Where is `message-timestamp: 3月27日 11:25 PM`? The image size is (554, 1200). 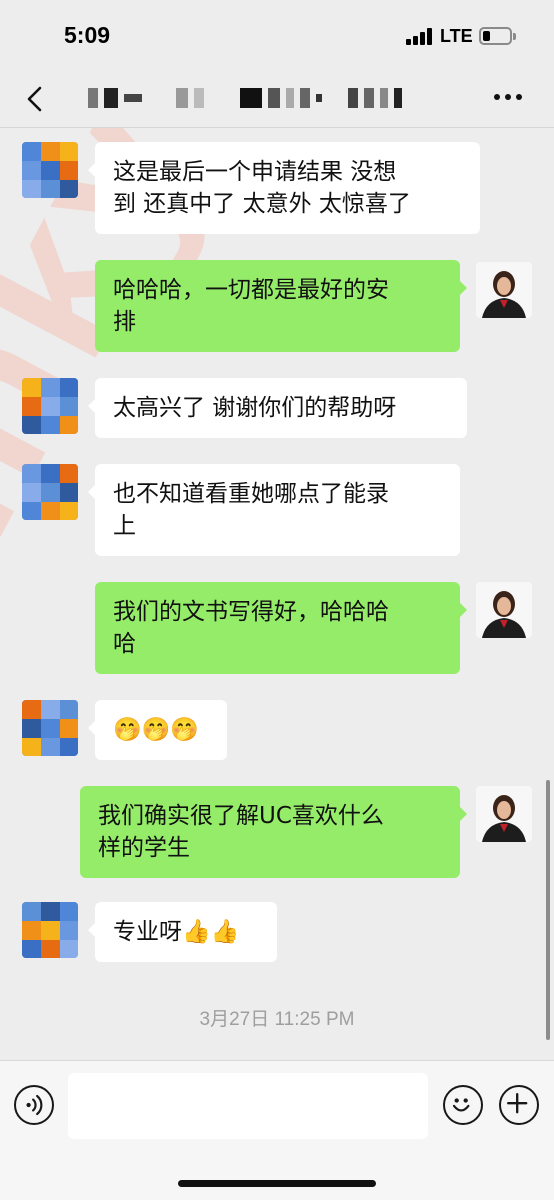 message-timestamp: 3月27日 11:25 PM is located at coordinates (277, 1019).